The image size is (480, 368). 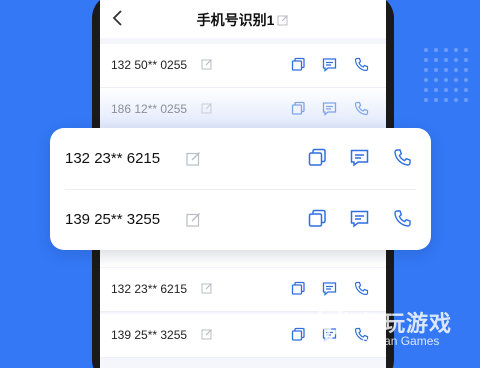 I want to click on list-item: 132 50** 0255, so click(x=243, y=66).